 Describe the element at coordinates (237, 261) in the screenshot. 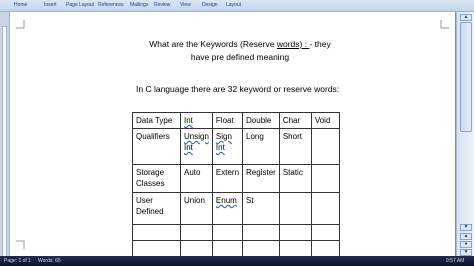

I see `status-bar: Page: 1 of 1 Words: 65 9:57 AM` at that location.